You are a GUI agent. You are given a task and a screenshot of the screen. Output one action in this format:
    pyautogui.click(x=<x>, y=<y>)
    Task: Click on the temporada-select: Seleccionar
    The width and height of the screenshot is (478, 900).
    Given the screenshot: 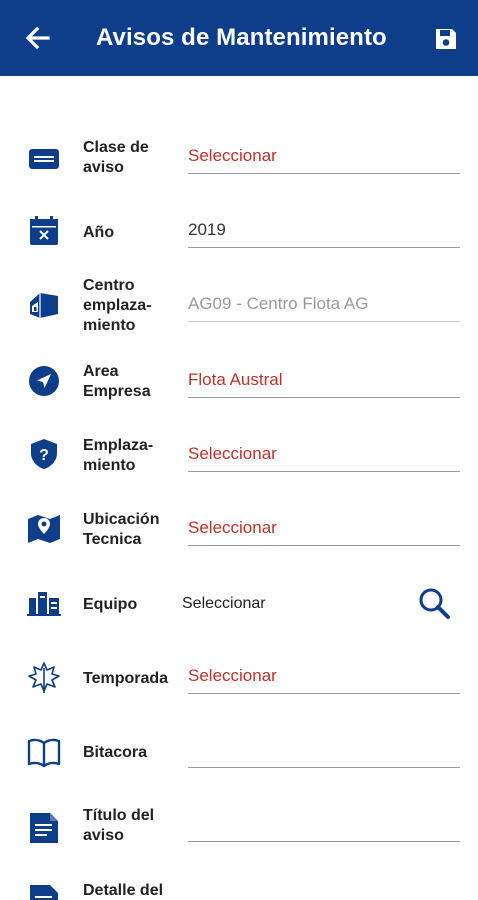 What is the action you would take?
    pyautogui.click(x=324, y=679)
    